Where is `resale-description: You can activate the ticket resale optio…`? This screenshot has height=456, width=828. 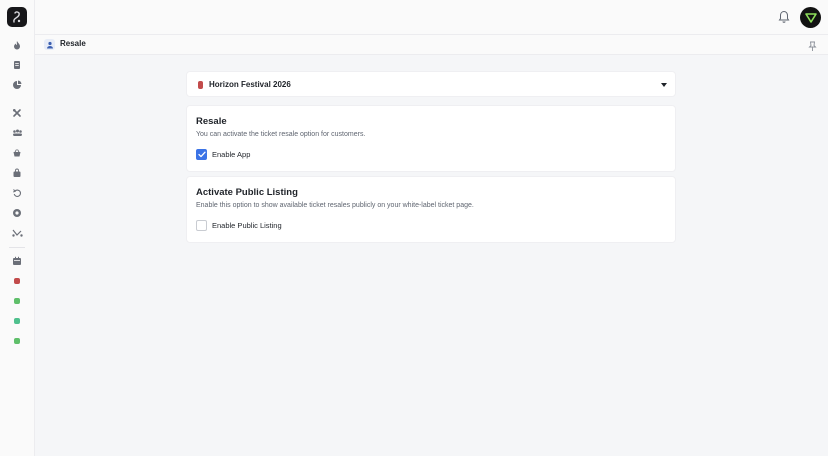 resale-description: You can activate the ticket resale optio… is located at coordinates (281, 134).